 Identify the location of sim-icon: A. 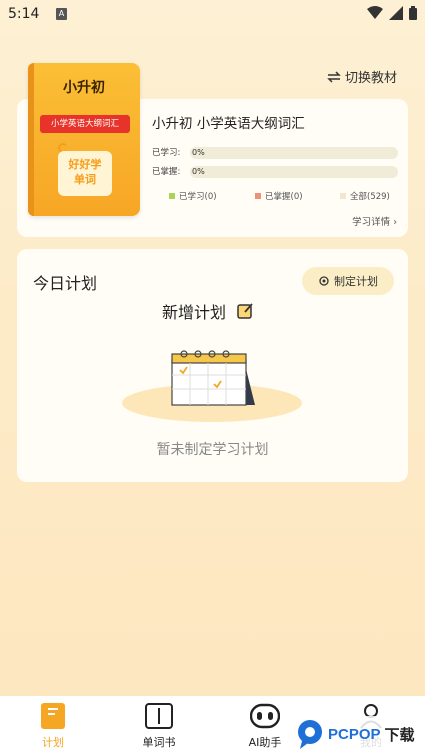
(61, 14).